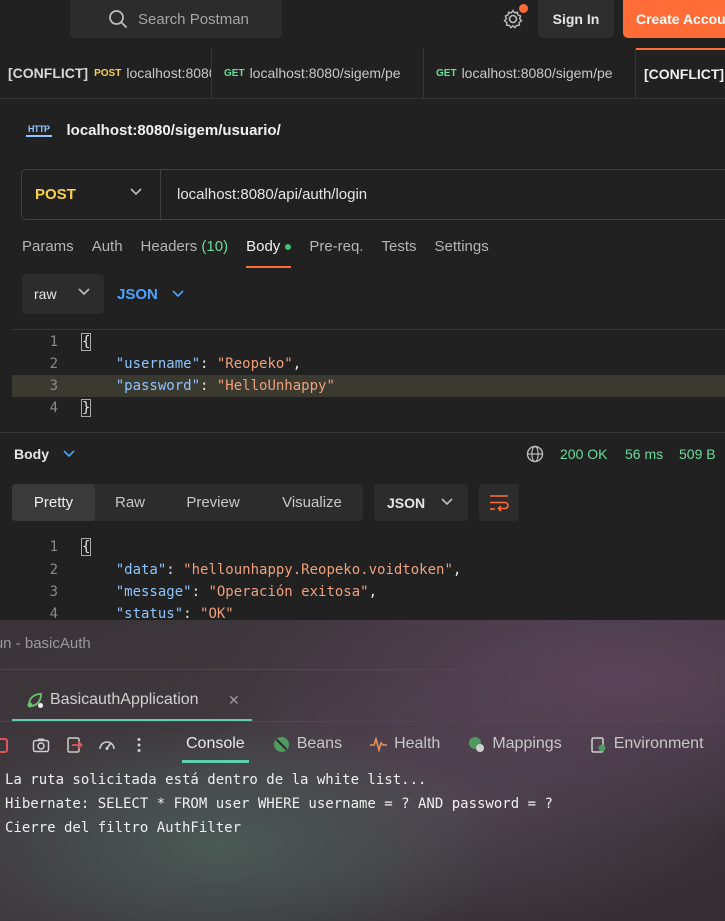  I want to click on conflict-label: [CONFLICT], so click(48, 73).